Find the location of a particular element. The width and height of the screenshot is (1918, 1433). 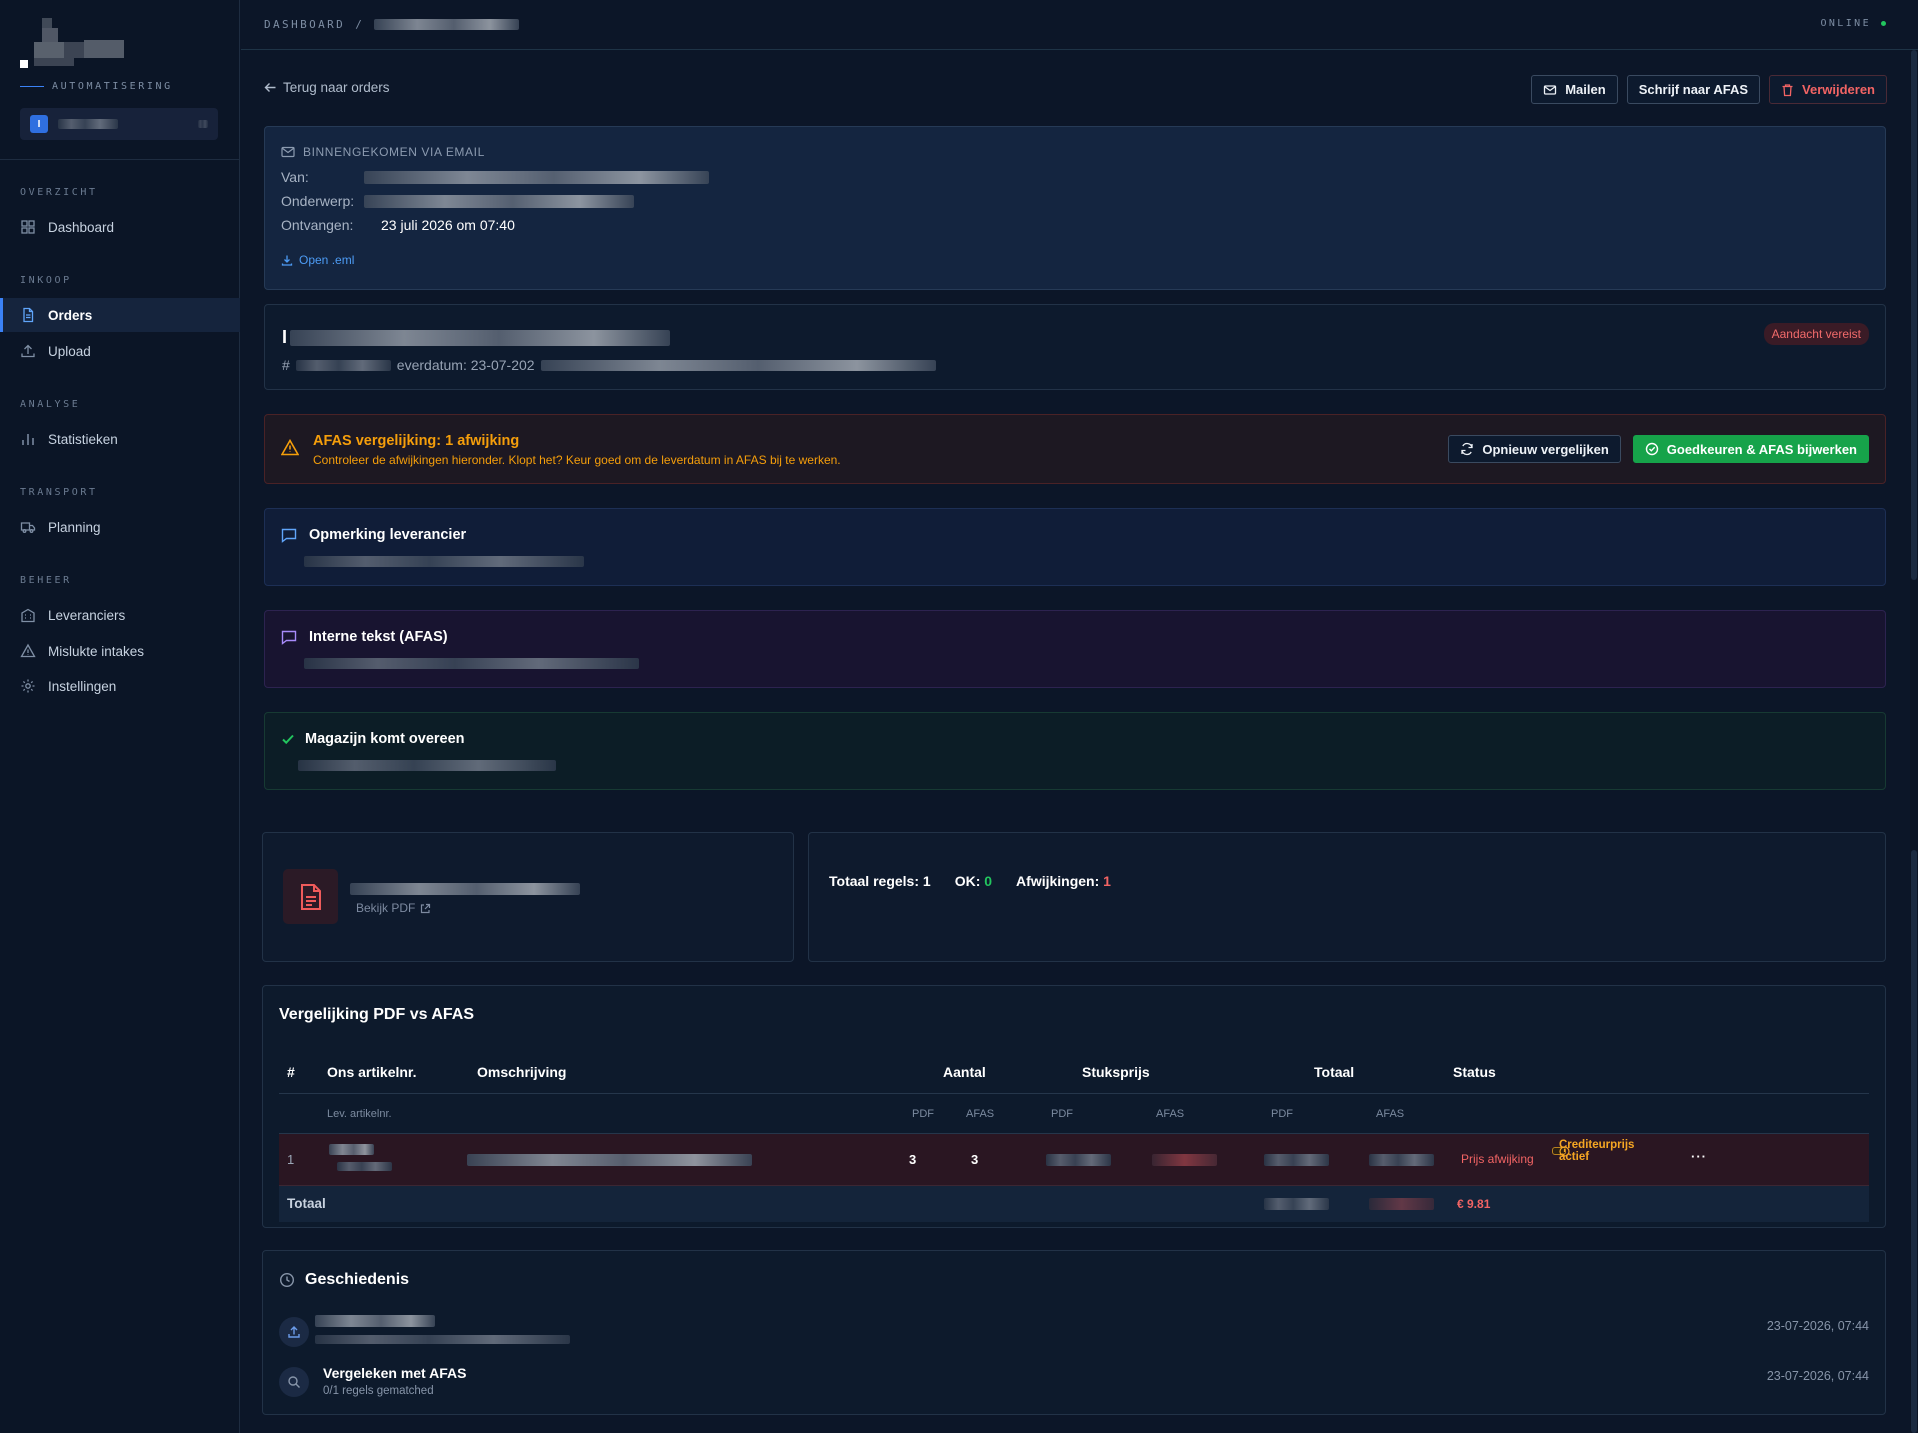

sidebar-item-planning: Planning is located at coordinates (120, 527).